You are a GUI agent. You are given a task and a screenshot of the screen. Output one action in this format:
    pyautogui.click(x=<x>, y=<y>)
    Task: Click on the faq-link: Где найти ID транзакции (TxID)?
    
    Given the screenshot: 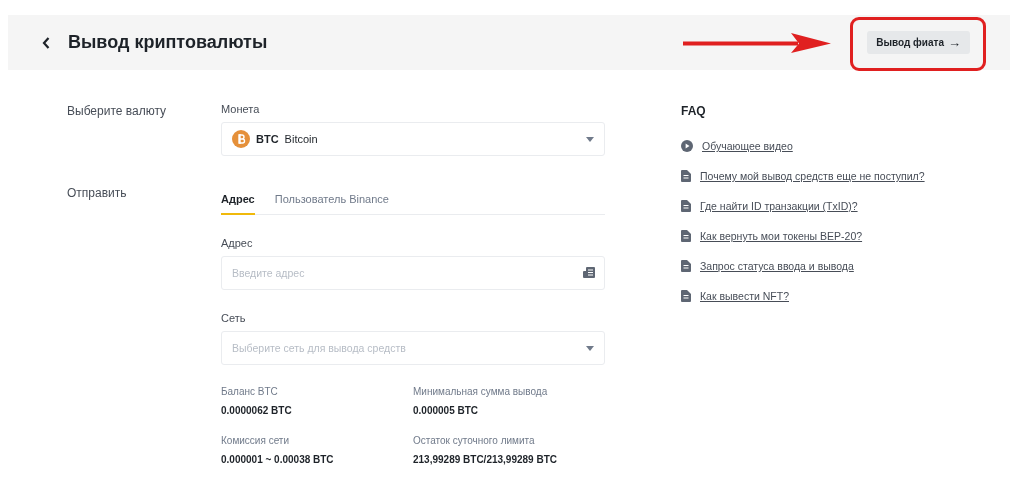 What is the action you would take?
    pyautogui.click(x=779, y=206)
    